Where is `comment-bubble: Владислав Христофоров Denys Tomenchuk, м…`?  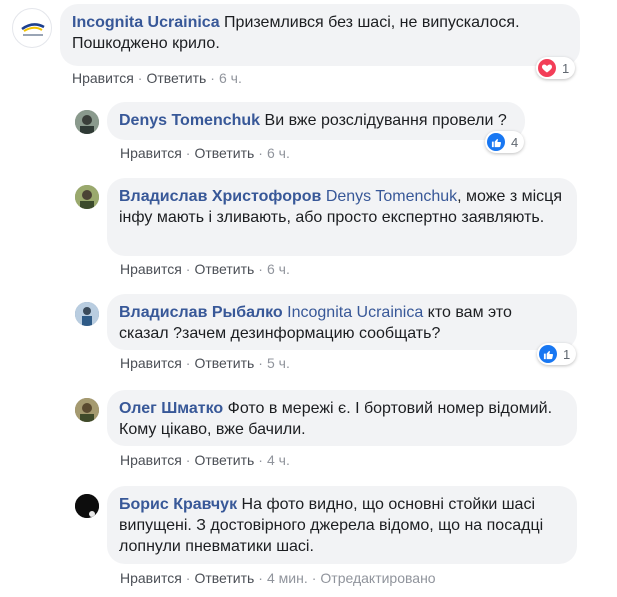
comment-bubble: Владислав Христофоров Denys Tomenchuk, м… is located at coordinates (342, 217).